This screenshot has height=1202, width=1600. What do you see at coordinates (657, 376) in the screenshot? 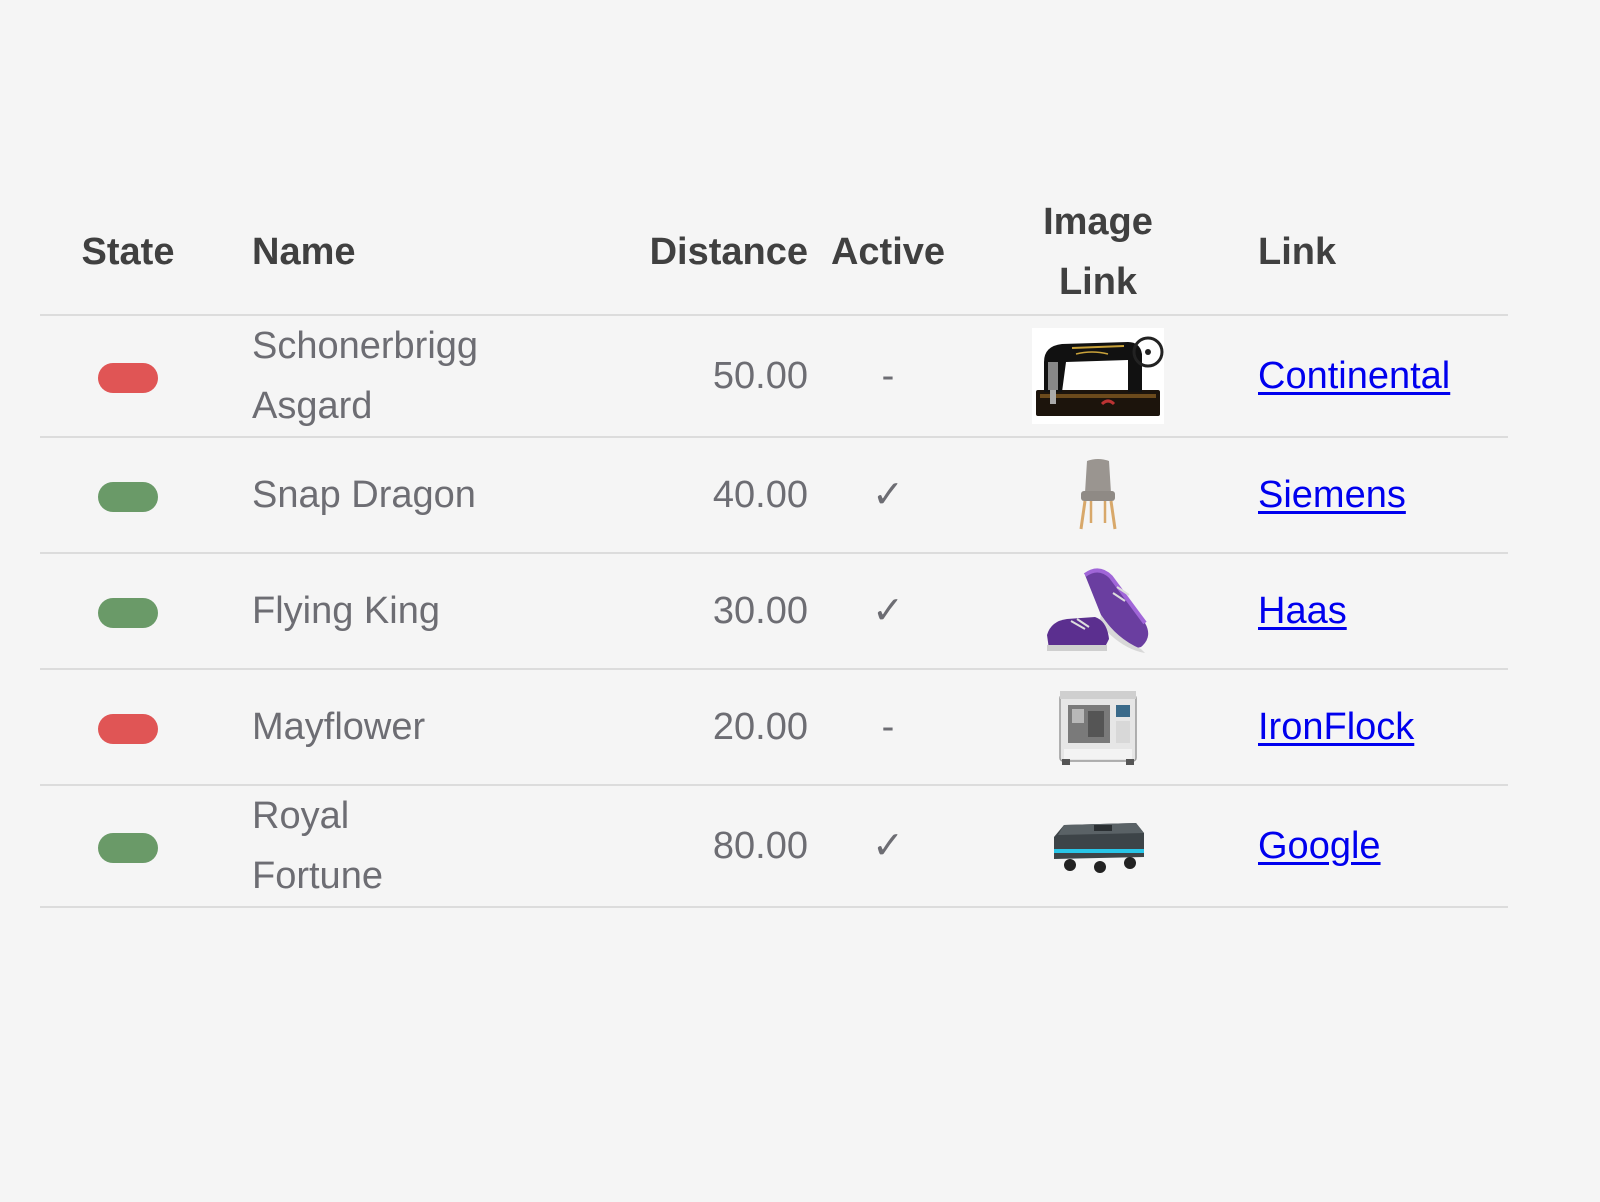
I see `distance-cell: 50.00` at bounding box center [657, 376].